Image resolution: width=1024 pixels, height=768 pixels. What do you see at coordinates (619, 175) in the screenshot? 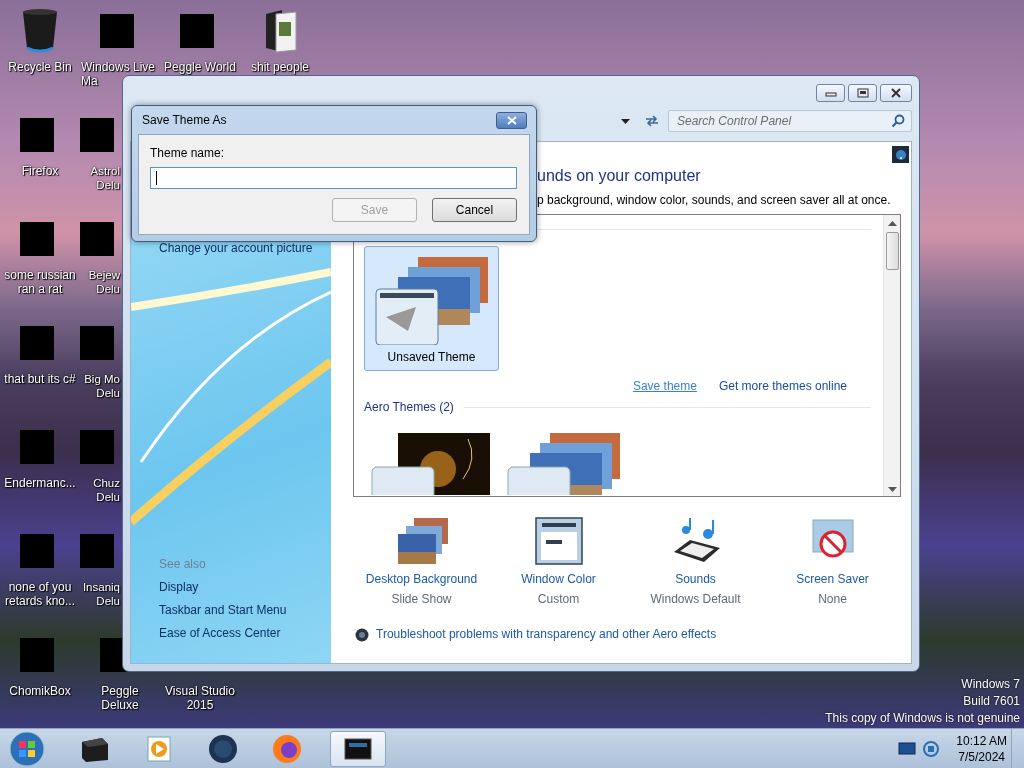
I see `page-heading: unds on your computer` at bounding box center [619, 175].